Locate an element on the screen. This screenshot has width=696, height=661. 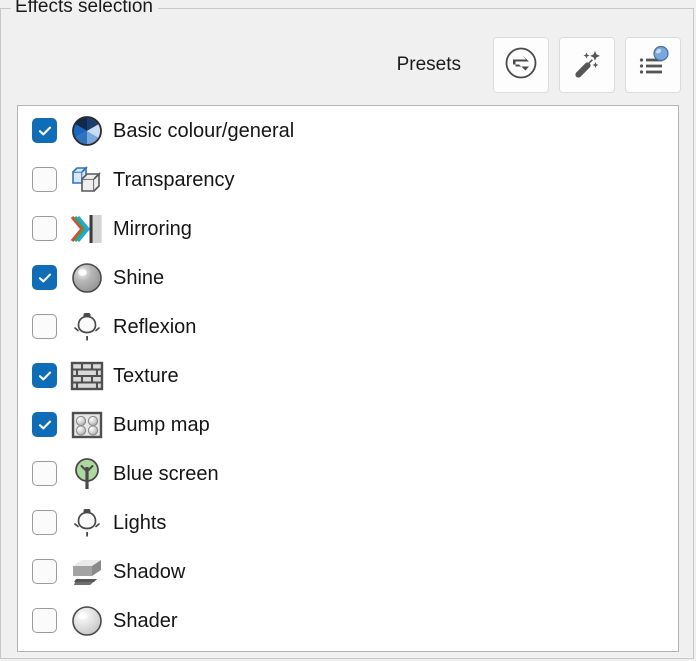
list-item-label: Blue screen is located at coordinates (166, 473).